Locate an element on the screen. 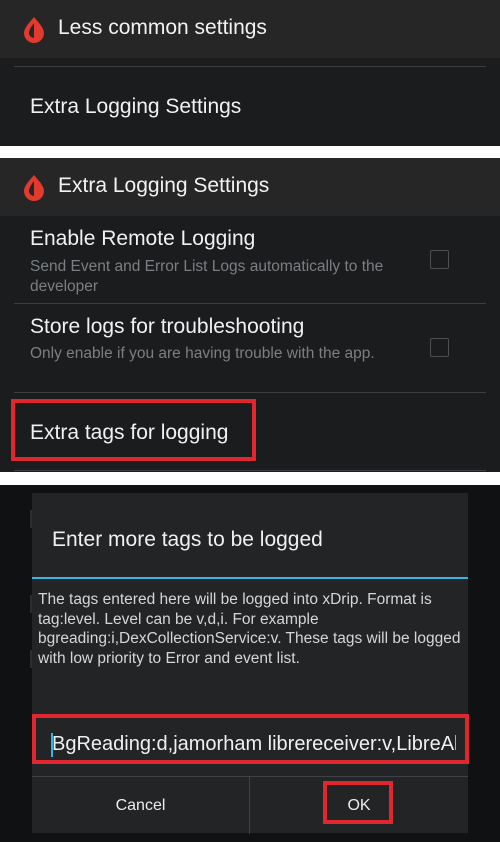 The width and height of the screenshot is (500, 842). dialog-title: Enter more tags to be logged is located at coordinates (187, 539).